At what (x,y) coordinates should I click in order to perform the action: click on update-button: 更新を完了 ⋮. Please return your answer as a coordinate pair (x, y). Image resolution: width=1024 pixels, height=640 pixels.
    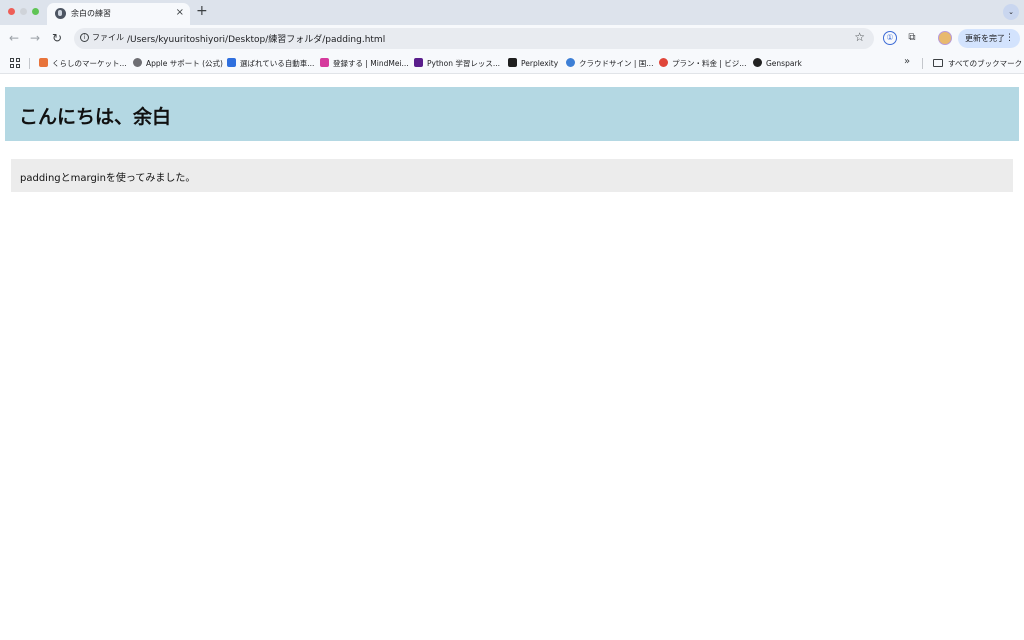
    Looking at the image, I should click on (989, 38).